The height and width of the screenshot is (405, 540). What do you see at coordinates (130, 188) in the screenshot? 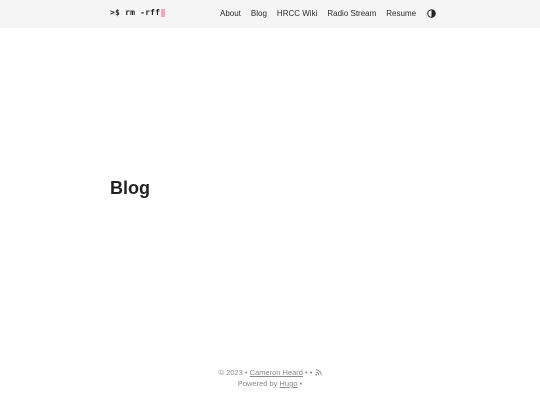
I see `page-title: Blog` at bounding box center [130, 188].